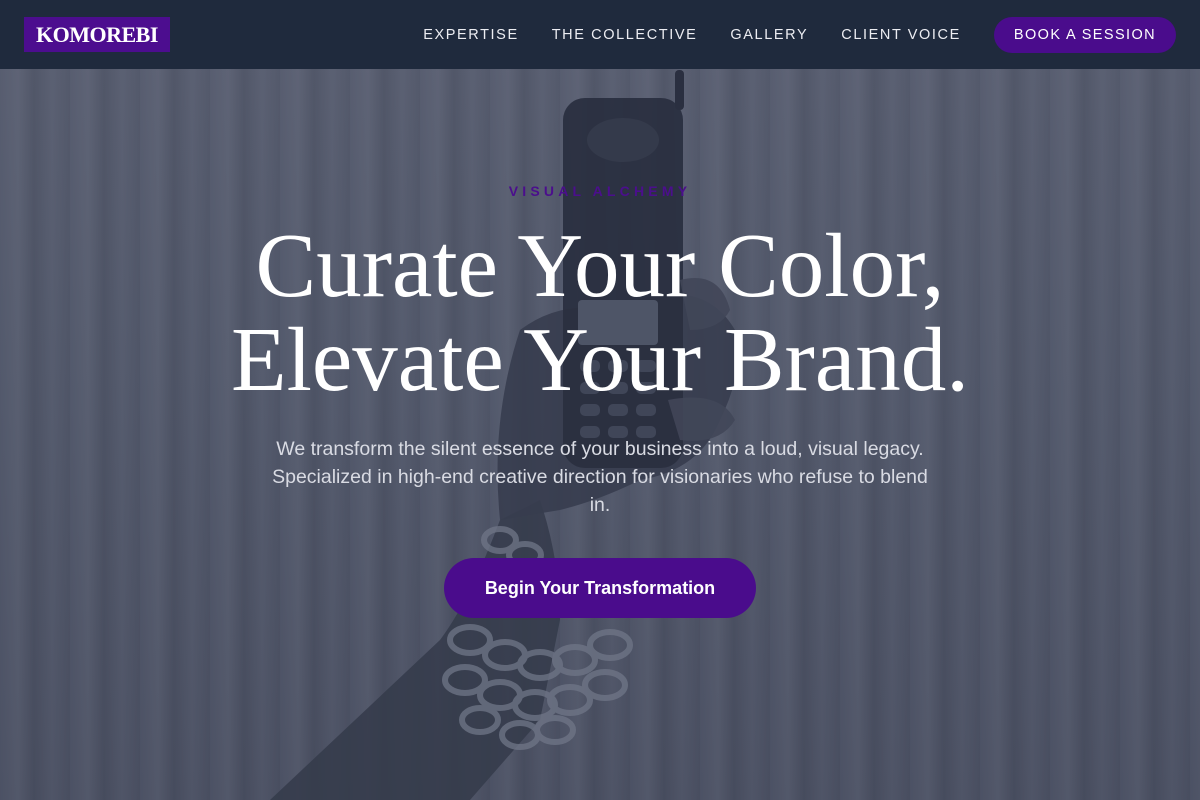 The height and width of the screenshot is (800, 1200). I want to click on nav-link-client-voice: CLIENT VOICE, so click(901, 35).